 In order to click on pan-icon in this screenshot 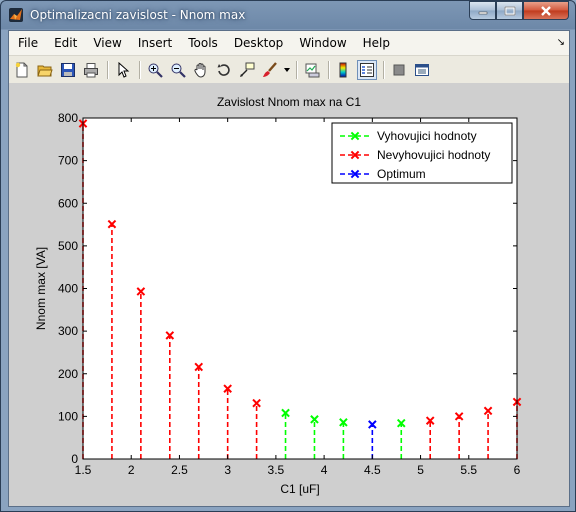, I will do `click(200, 70)`.